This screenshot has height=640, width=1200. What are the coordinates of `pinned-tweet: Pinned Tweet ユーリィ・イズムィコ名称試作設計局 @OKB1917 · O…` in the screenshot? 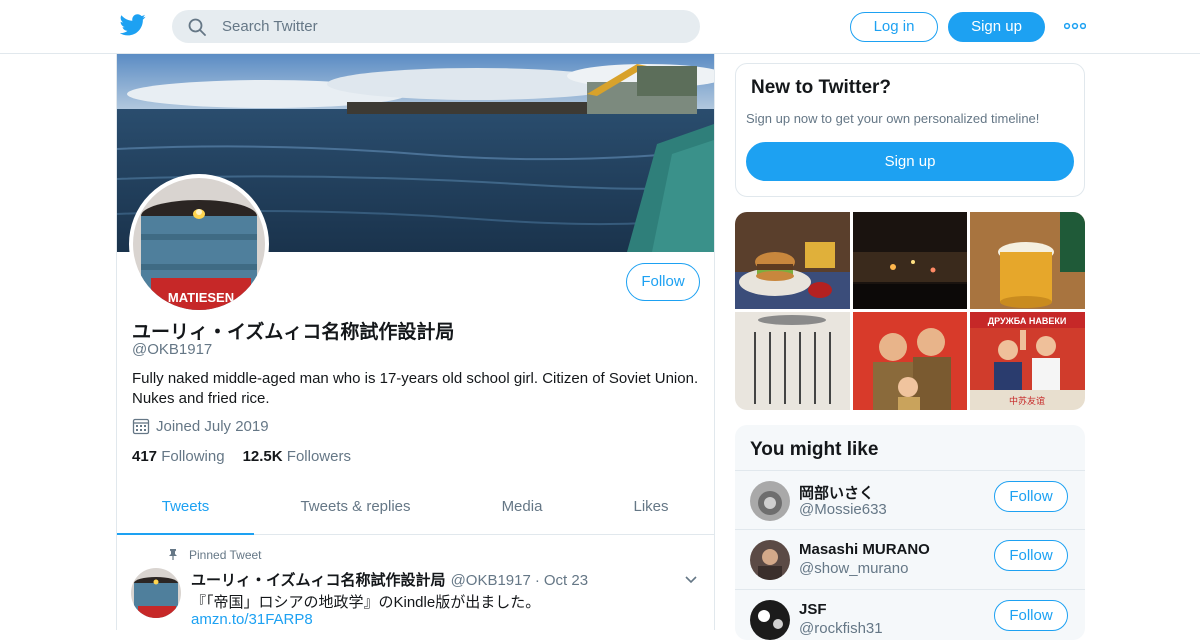 It's located at (415, 583).